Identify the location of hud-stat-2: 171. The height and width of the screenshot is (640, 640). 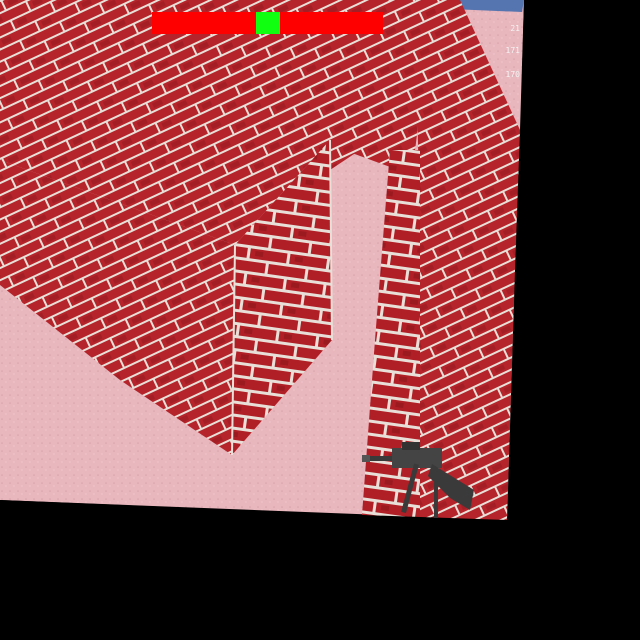
(512, 50).